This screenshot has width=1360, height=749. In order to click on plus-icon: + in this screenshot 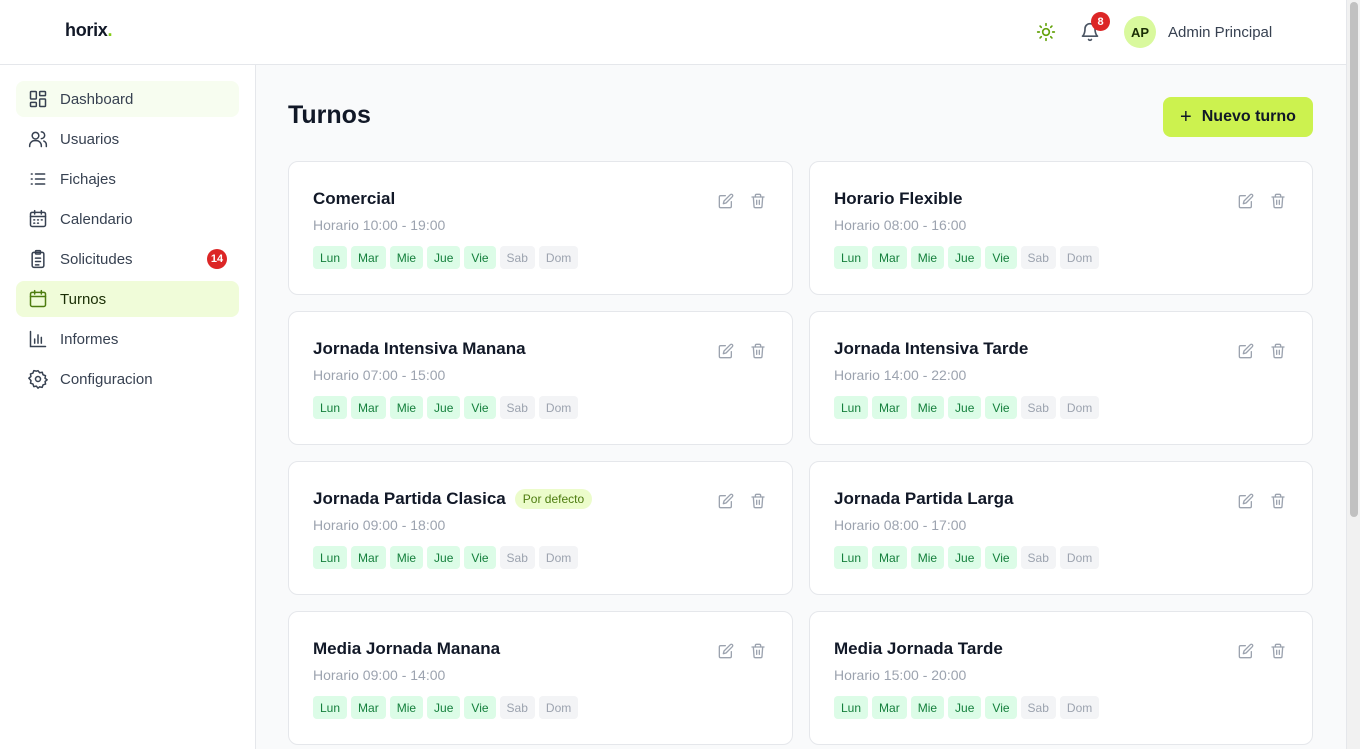, I will do `click(1186, 117)`.